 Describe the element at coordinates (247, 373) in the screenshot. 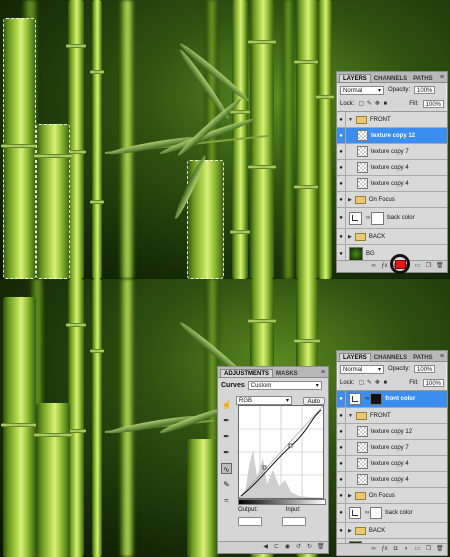

I see `tab-adjustments: ADJUSTMENTS` at that location.